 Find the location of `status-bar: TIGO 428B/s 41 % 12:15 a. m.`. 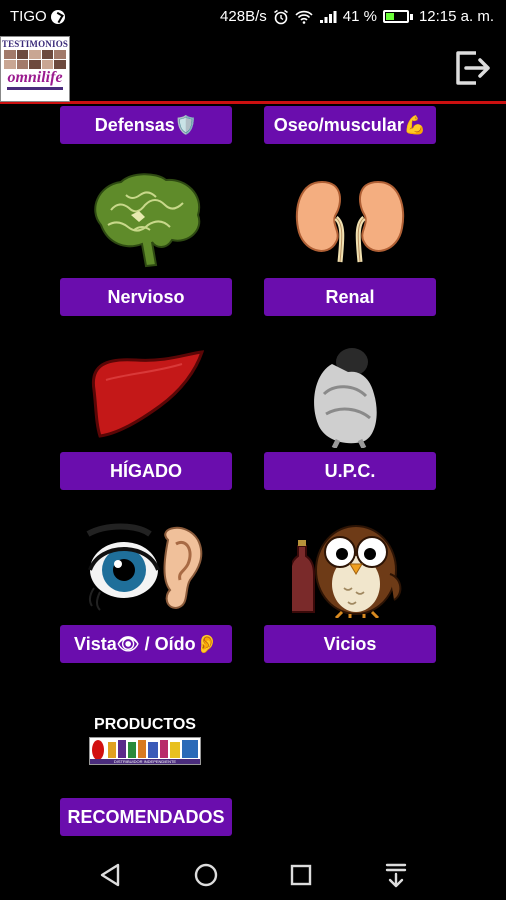

status-bar: TIGO 428B/s 41 % 12:15 a. m. is located at coordinates (253, 17).